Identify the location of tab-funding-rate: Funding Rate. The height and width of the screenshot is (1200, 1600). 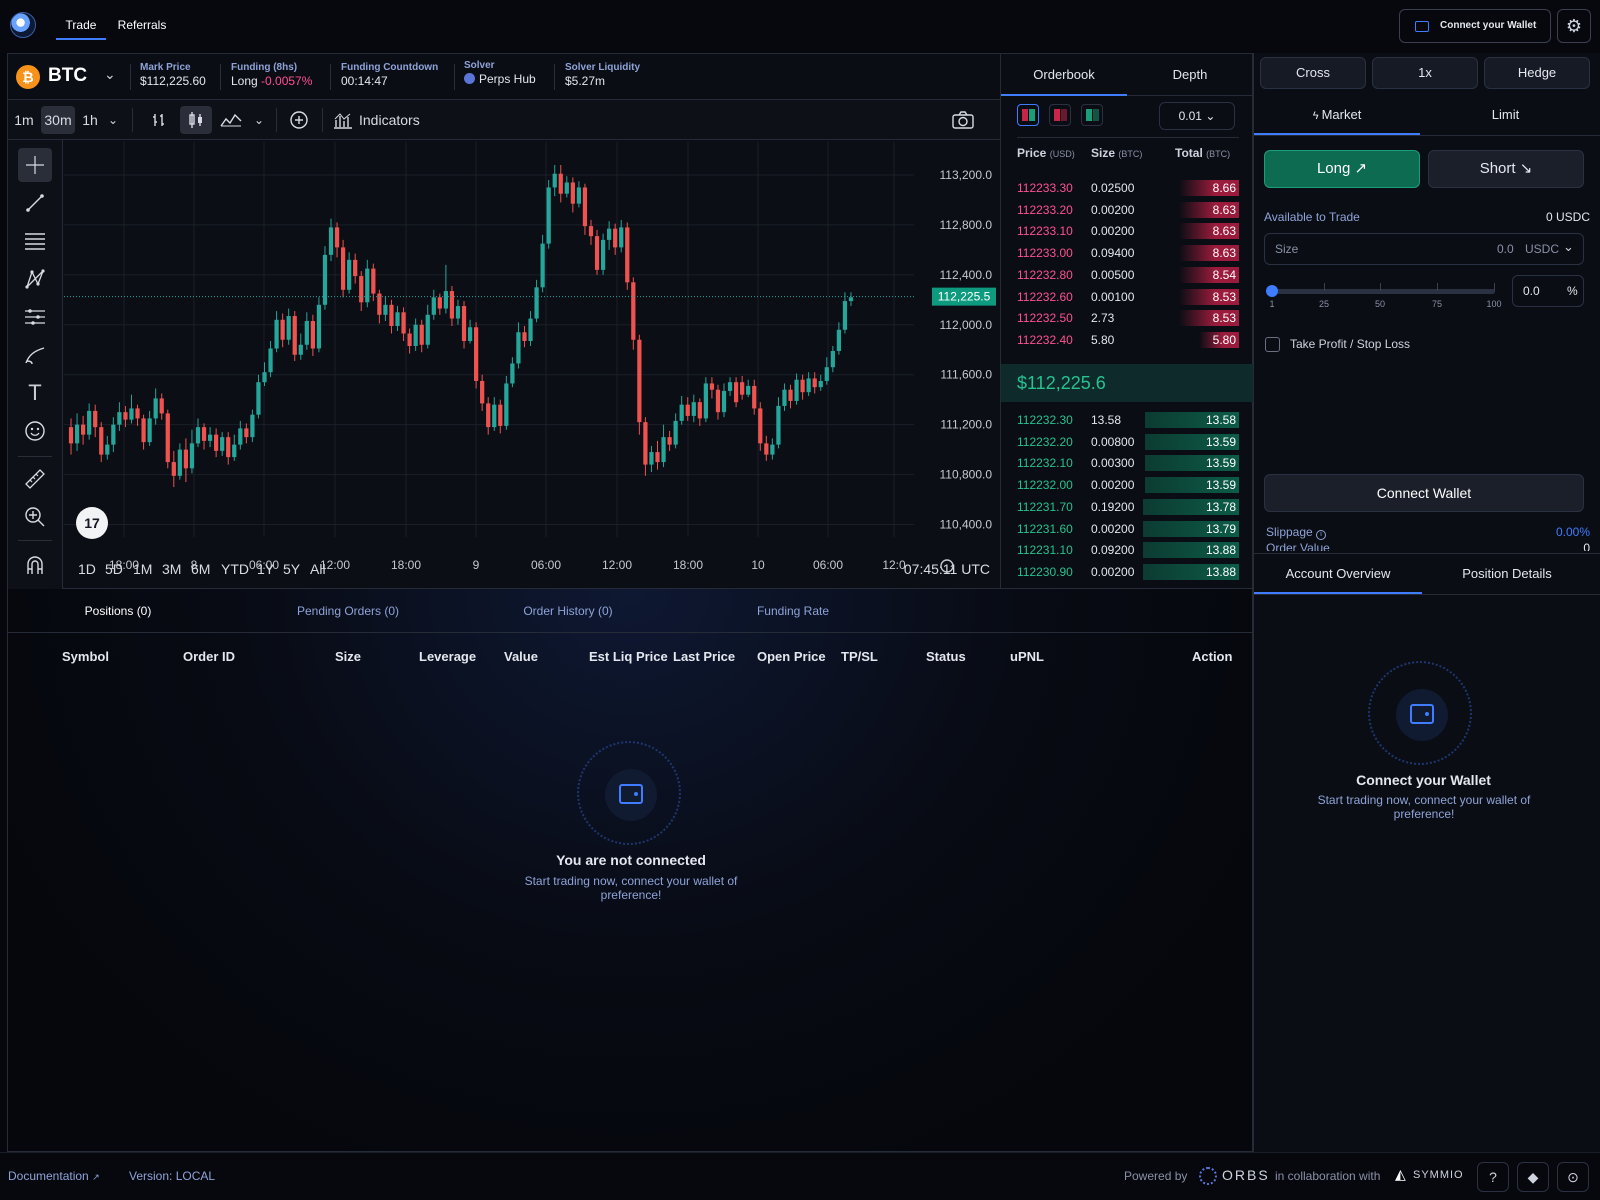
(793, 611).